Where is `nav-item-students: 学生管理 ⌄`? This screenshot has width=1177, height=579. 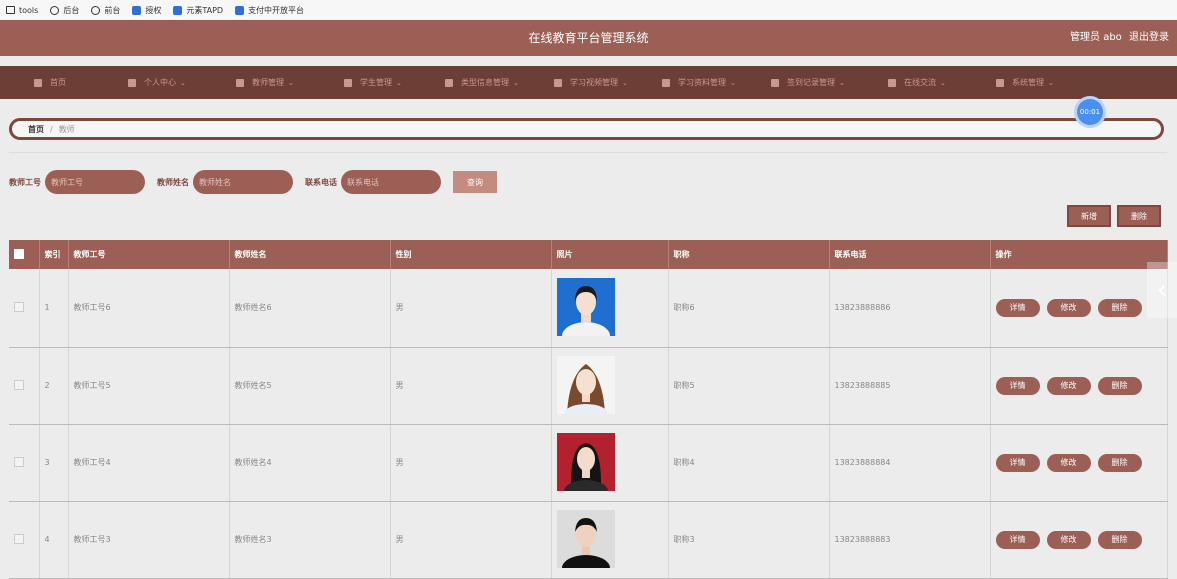 nav-item-students: 学生管理 ⌄ is located at coordinates (394, 82).